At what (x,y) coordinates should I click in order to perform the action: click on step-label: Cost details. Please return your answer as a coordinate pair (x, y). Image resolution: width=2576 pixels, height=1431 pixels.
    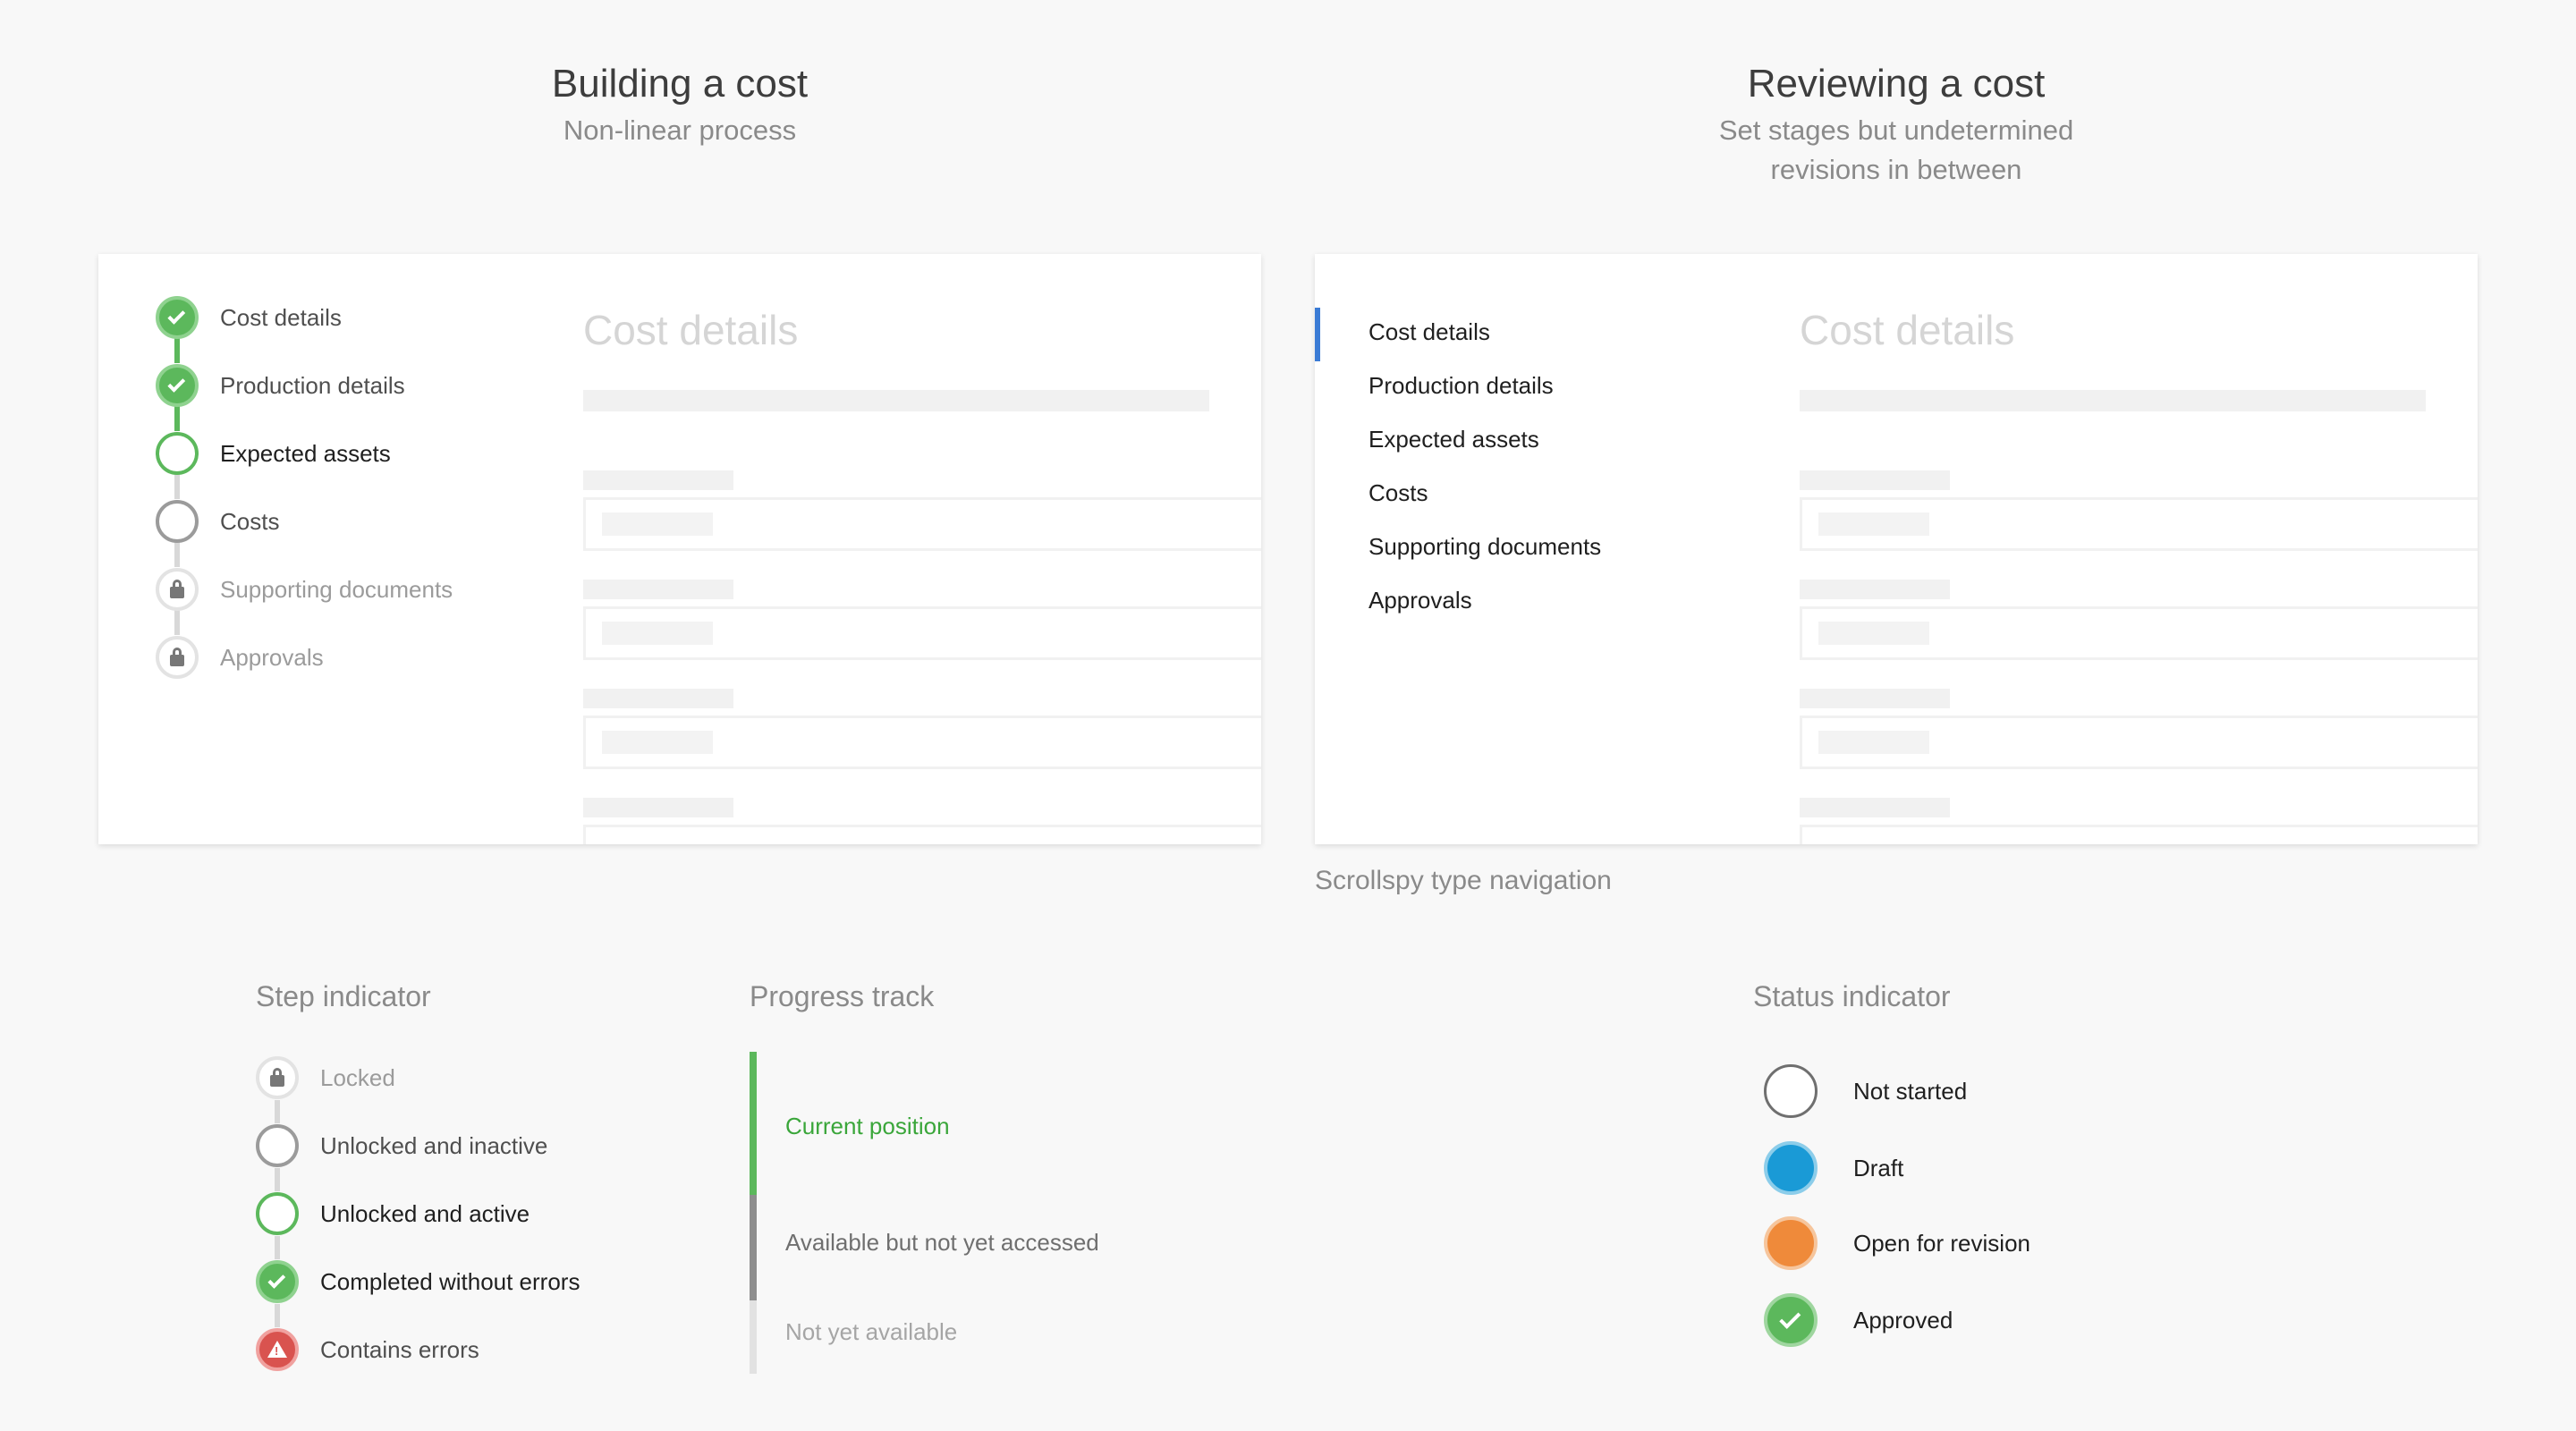
    Looking at the image, I should click on (281, 317).